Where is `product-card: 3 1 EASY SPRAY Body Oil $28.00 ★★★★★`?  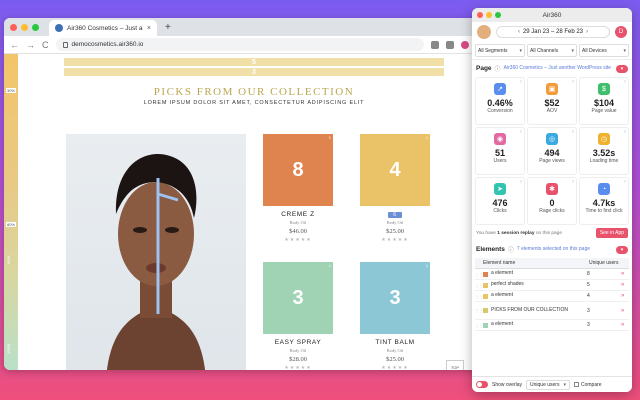 product-card: 3 1 EASY SPRAY Body Oil $28.00 ★★★★★ is located at coordinates (298, 316).